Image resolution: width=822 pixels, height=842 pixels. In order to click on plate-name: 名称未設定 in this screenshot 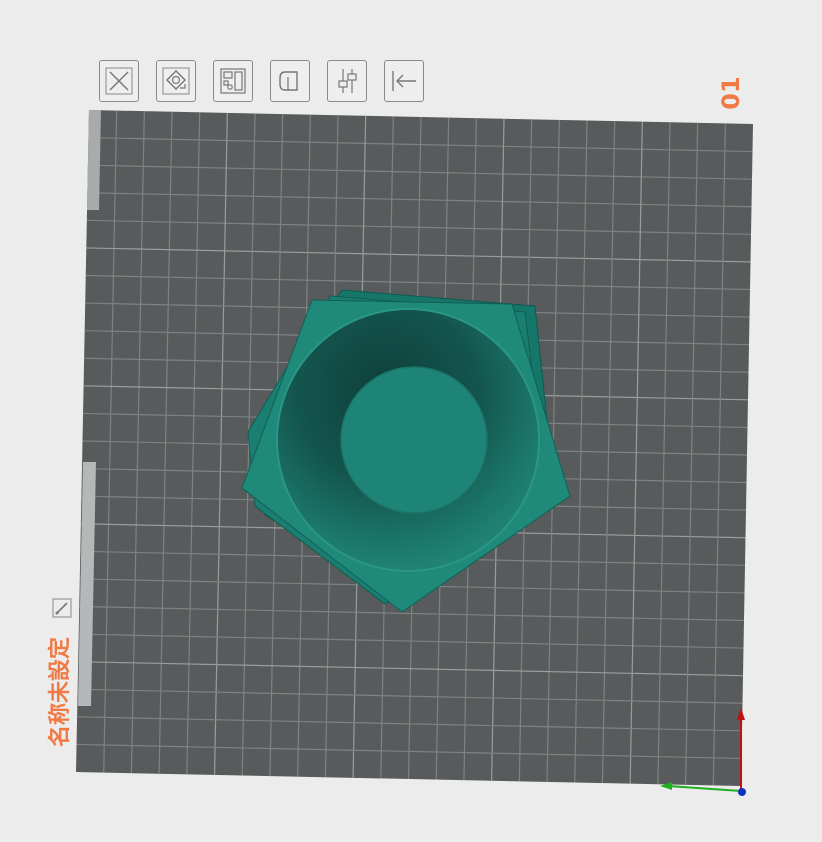, I will do `click(60, 692)`.